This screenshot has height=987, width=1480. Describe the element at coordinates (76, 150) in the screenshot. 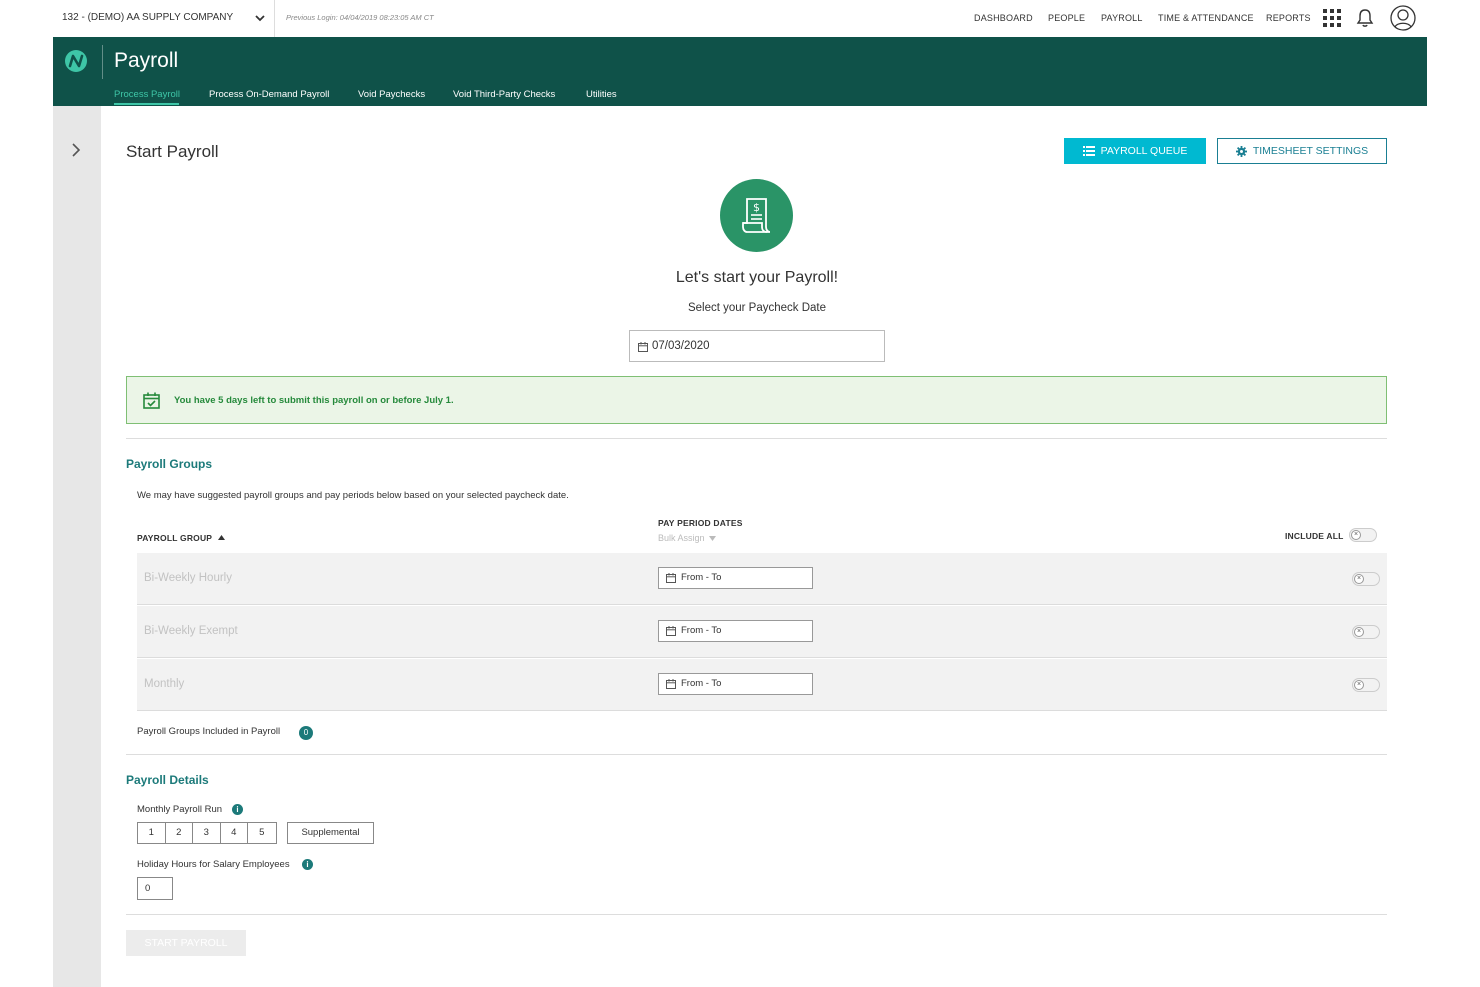

I see `chevron-right-icon` at that location.